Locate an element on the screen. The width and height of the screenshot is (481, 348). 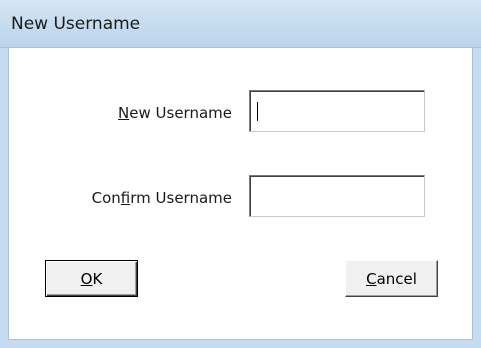
confirm-username-label-post: irm Username is located at coordinates (181, 198).